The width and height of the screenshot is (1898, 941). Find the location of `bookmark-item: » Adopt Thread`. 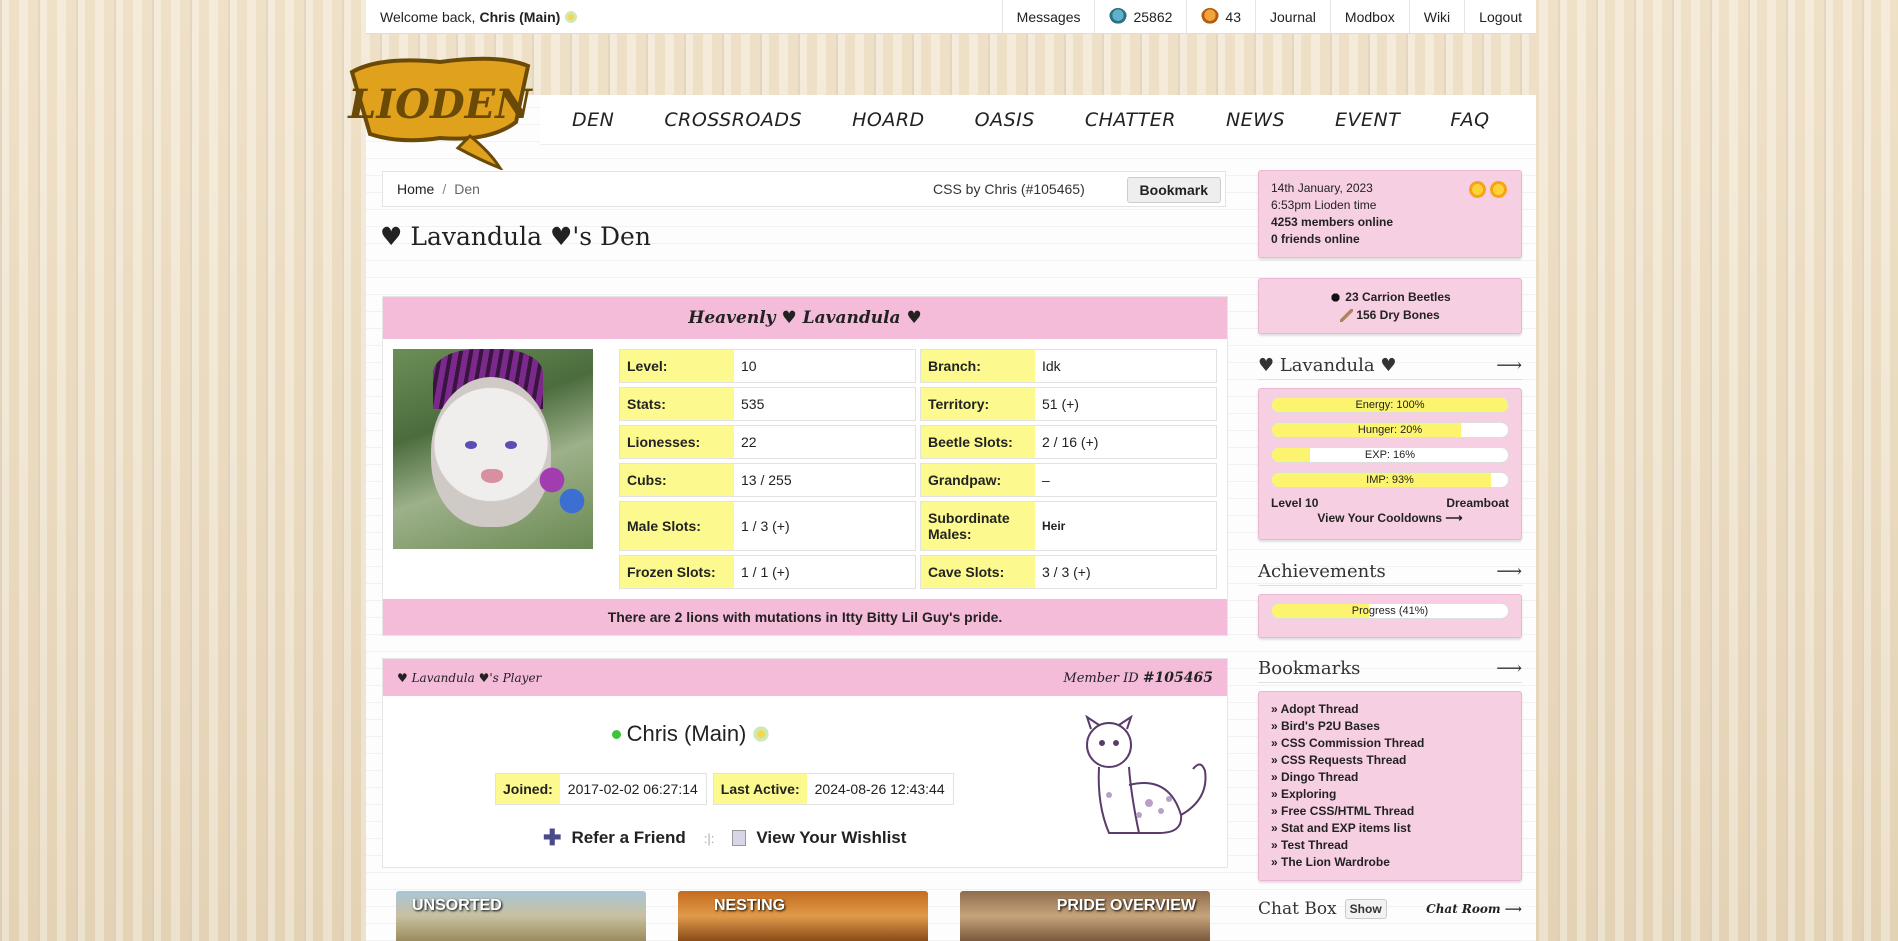

bookmark-item: » Adopt Thread is located at coordinates (1390, 709).